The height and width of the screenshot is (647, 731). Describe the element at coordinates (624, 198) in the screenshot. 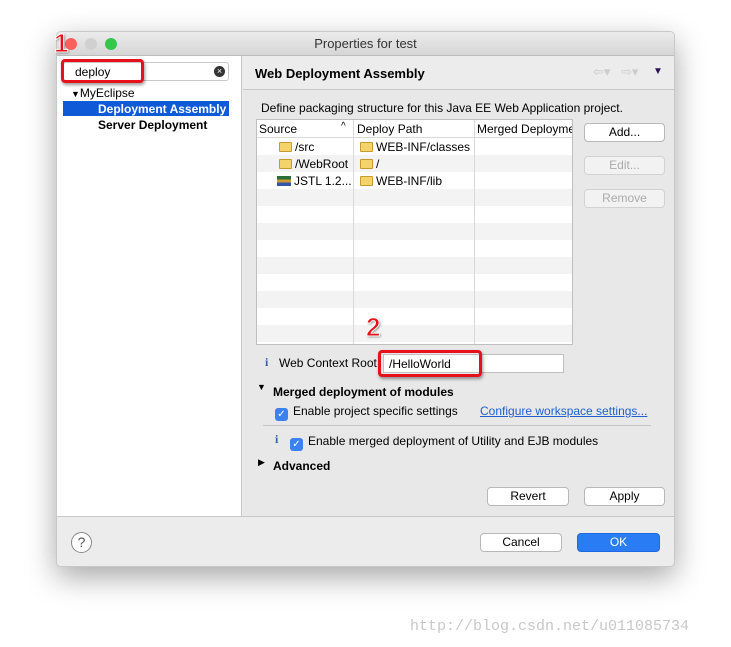

I see `remove-button: Remove` at that location.